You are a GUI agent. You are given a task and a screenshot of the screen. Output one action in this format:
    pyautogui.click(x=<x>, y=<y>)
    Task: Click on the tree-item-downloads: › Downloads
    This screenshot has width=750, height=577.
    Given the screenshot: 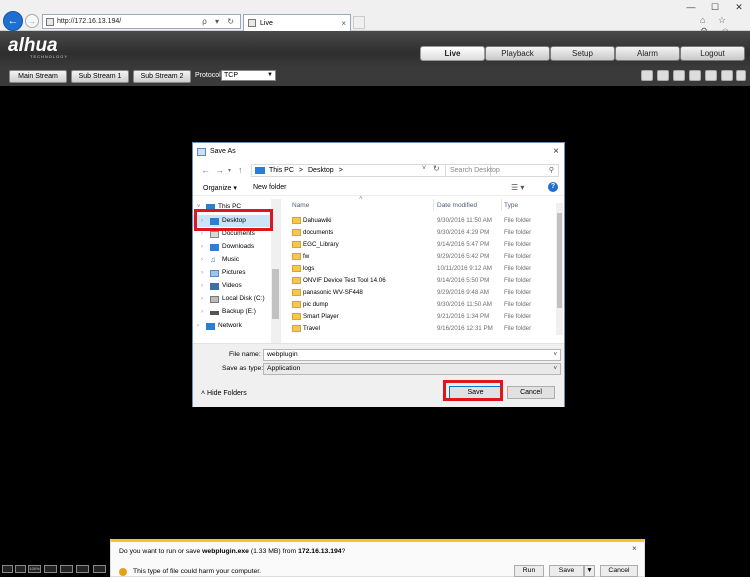 What is the action you would take?
    pyautogui.click(x=236, y=247)
    